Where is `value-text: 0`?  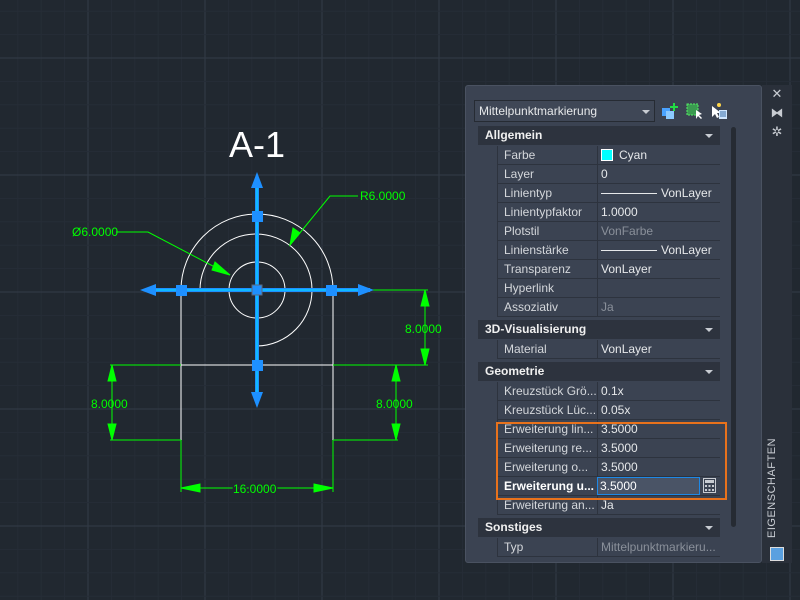
value-text: 0 is located at coordinates (604, 174).